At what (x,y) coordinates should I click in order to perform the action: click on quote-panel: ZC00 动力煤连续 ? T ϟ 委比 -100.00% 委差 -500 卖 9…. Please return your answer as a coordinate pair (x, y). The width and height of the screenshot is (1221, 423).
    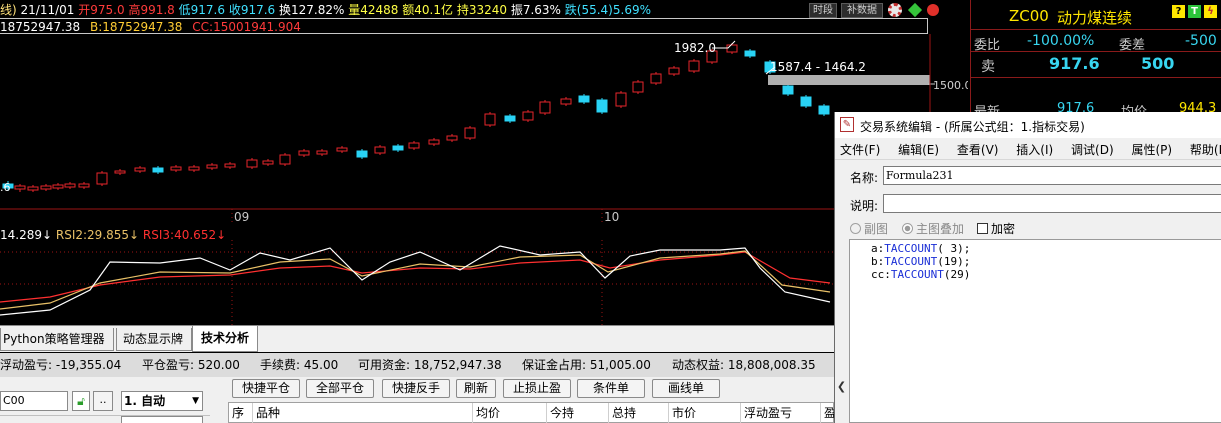
    Looking at the image, I should click on (1095, 60).